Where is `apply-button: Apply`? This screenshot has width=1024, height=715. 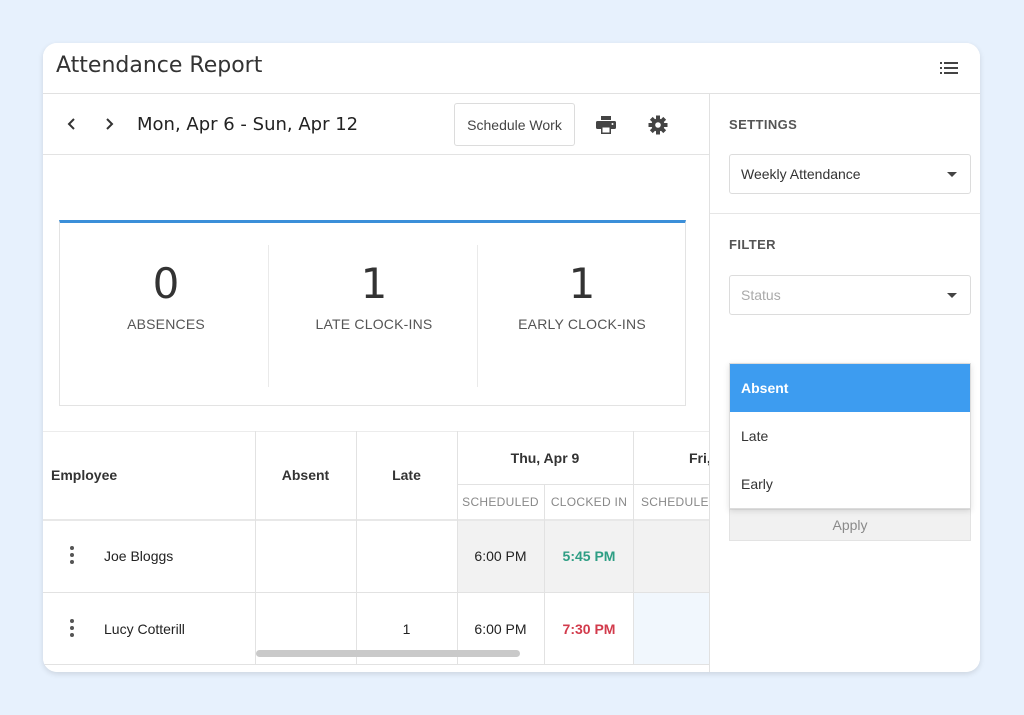 apply-button: Apply is located at coordinates (850, 525).